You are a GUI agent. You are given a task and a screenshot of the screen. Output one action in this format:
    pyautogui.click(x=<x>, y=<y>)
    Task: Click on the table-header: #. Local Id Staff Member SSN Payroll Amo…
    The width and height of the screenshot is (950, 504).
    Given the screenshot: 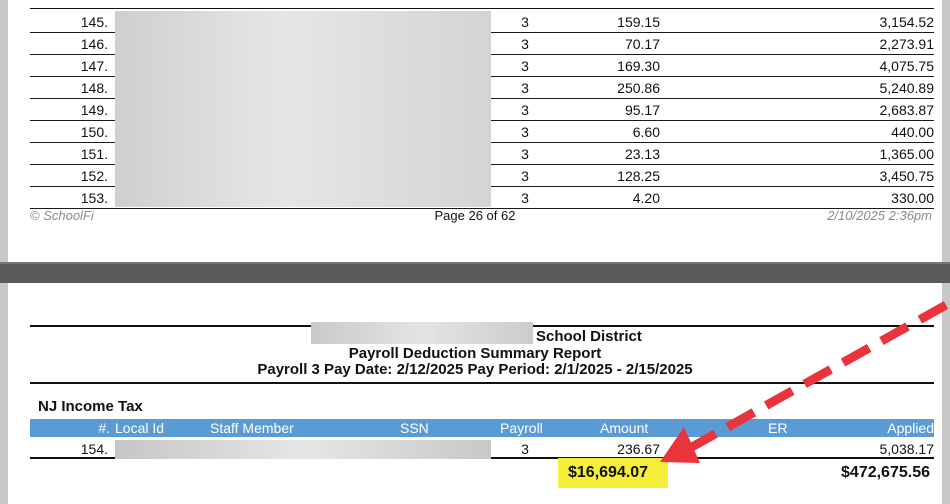 What is the action you would take?
    pyautogui.click(x=482, y=428)
    